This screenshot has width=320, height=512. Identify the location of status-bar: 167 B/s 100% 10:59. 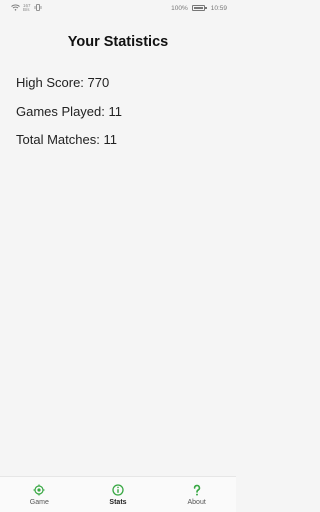
(118, 8).